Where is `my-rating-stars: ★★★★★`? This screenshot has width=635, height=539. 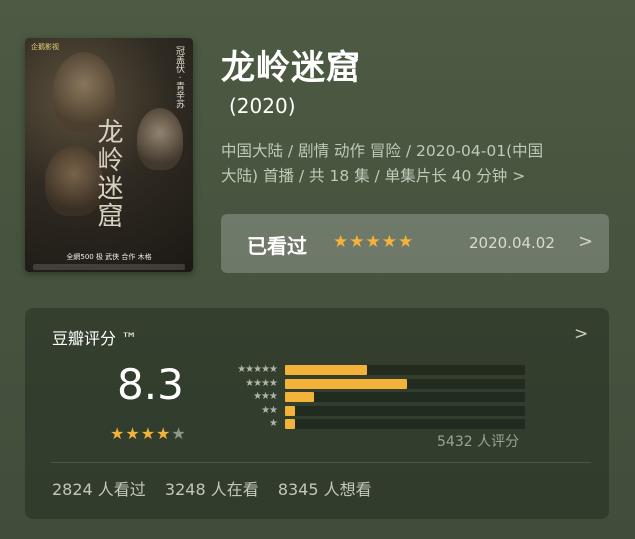 my-rating-stars: ★★★★★ is located at coordinates (374, 242).